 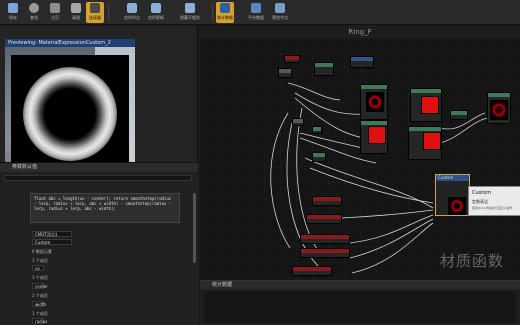 What do you see at coordinates (325, 239) in the screenshot?
I see `input-width-node` at bounding box center [325, 239].